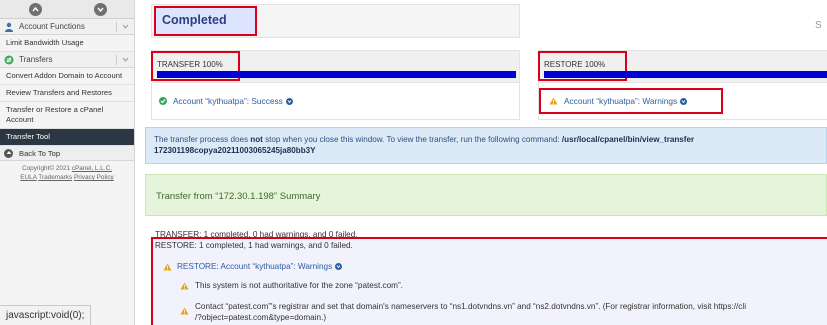  Describe the element at coordinates (52, 26) in the screenshot. I see `sidebar-section-label: Account Functions` at that location.